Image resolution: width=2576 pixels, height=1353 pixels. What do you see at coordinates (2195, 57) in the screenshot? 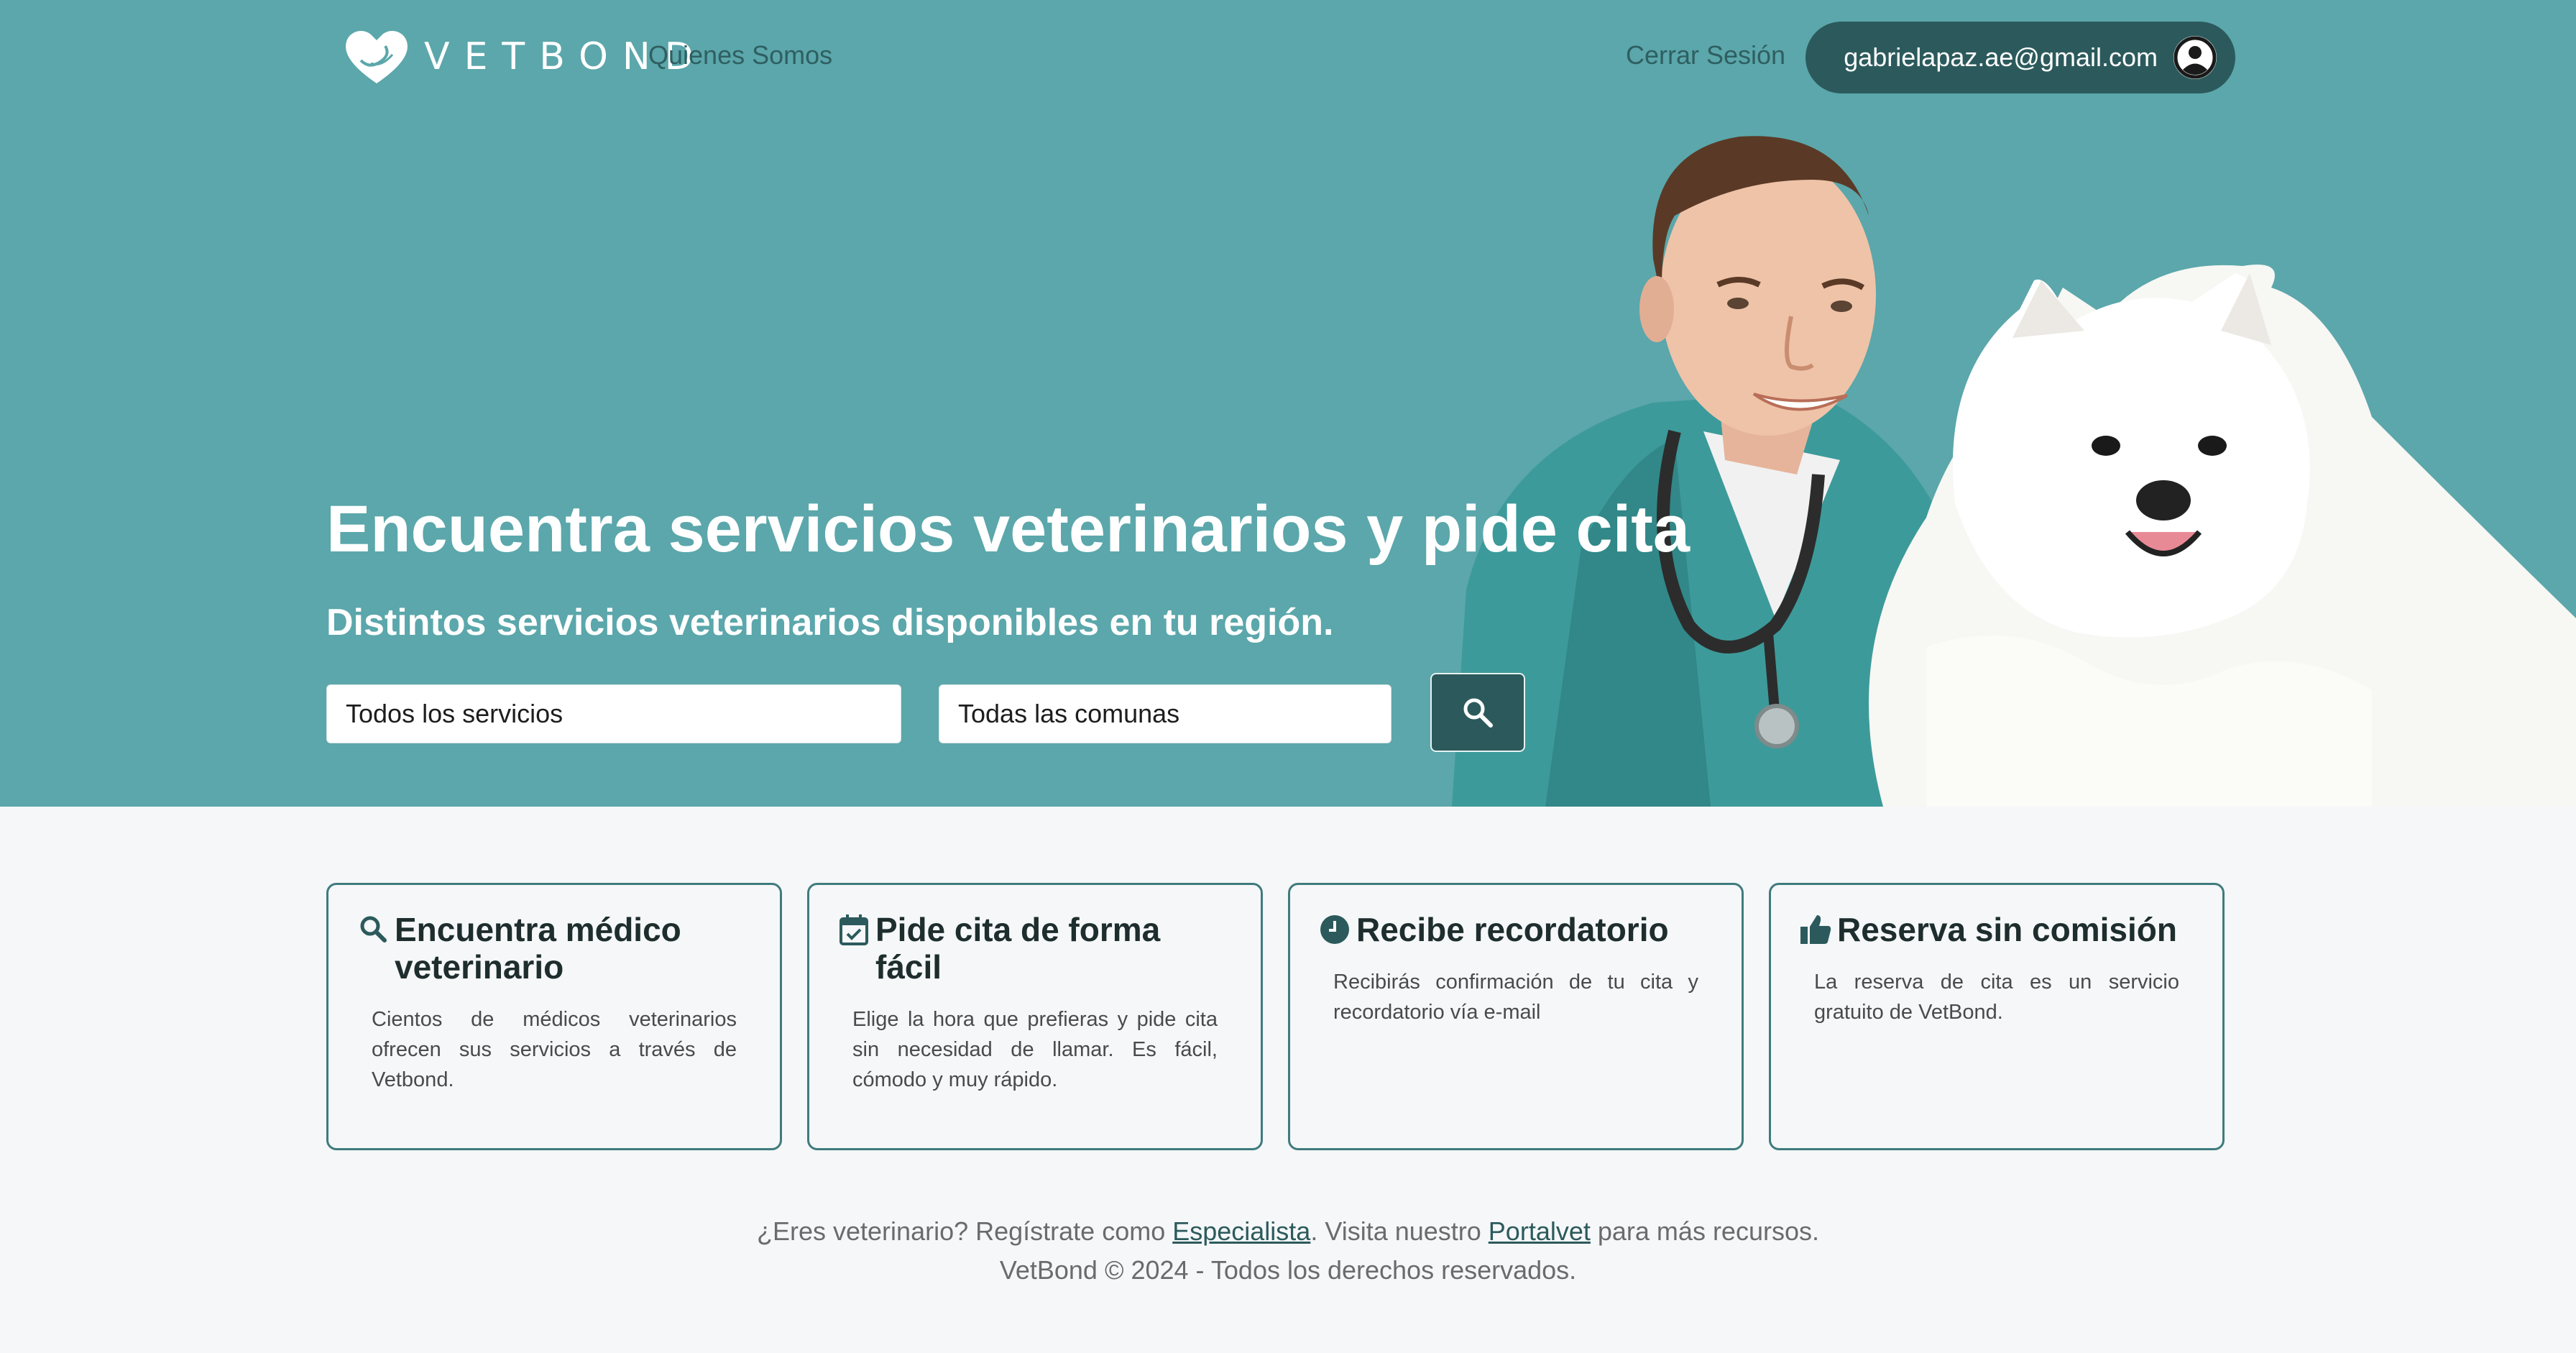
I see `user-avatar-icon` at bounding box center [2195, 57].